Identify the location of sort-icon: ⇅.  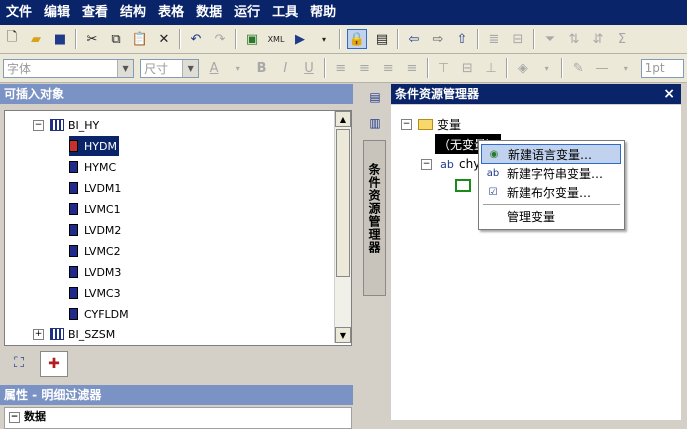
(574, 39).